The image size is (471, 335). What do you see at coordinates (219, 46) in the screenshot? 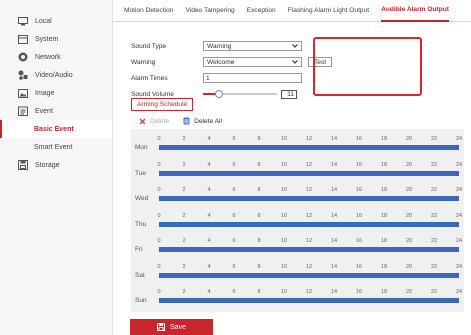
I see `sound-type-value: Warning` at bounding box center [219, 46].